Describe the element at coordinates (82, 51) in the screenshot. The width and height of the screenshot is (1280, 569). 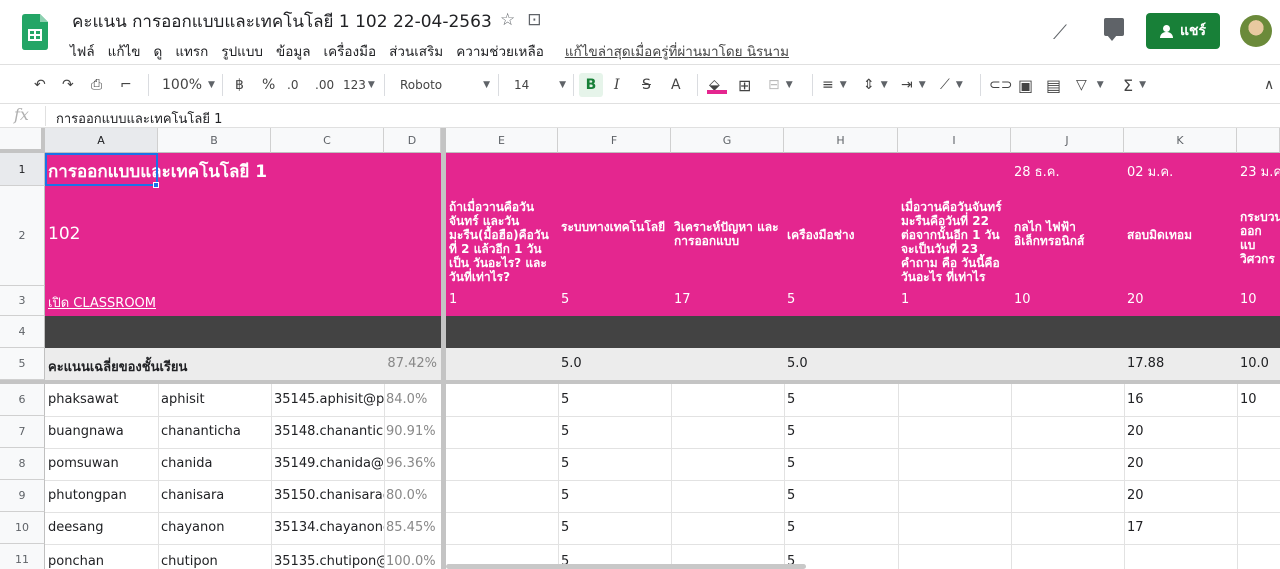
I see `menu-file: ไฟล์` at that location.